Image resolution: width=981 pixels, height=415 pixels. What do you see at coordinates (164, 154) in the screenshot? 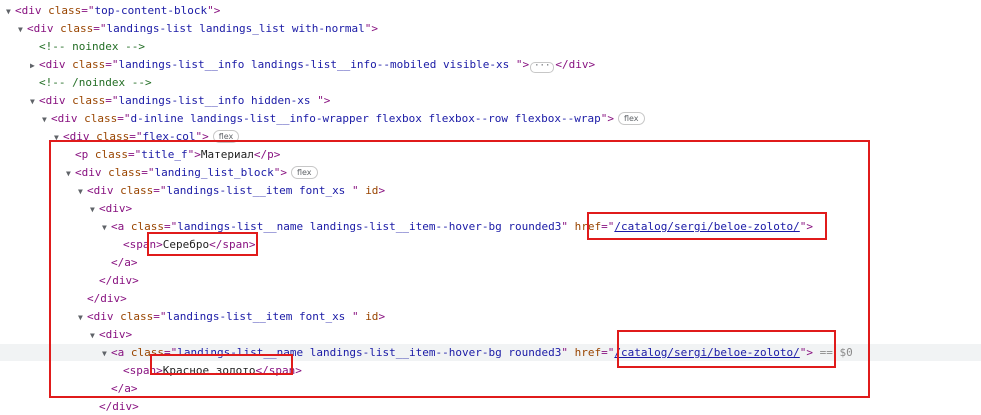
I see `markup-token: title_f` at bounding box center [164, 154].